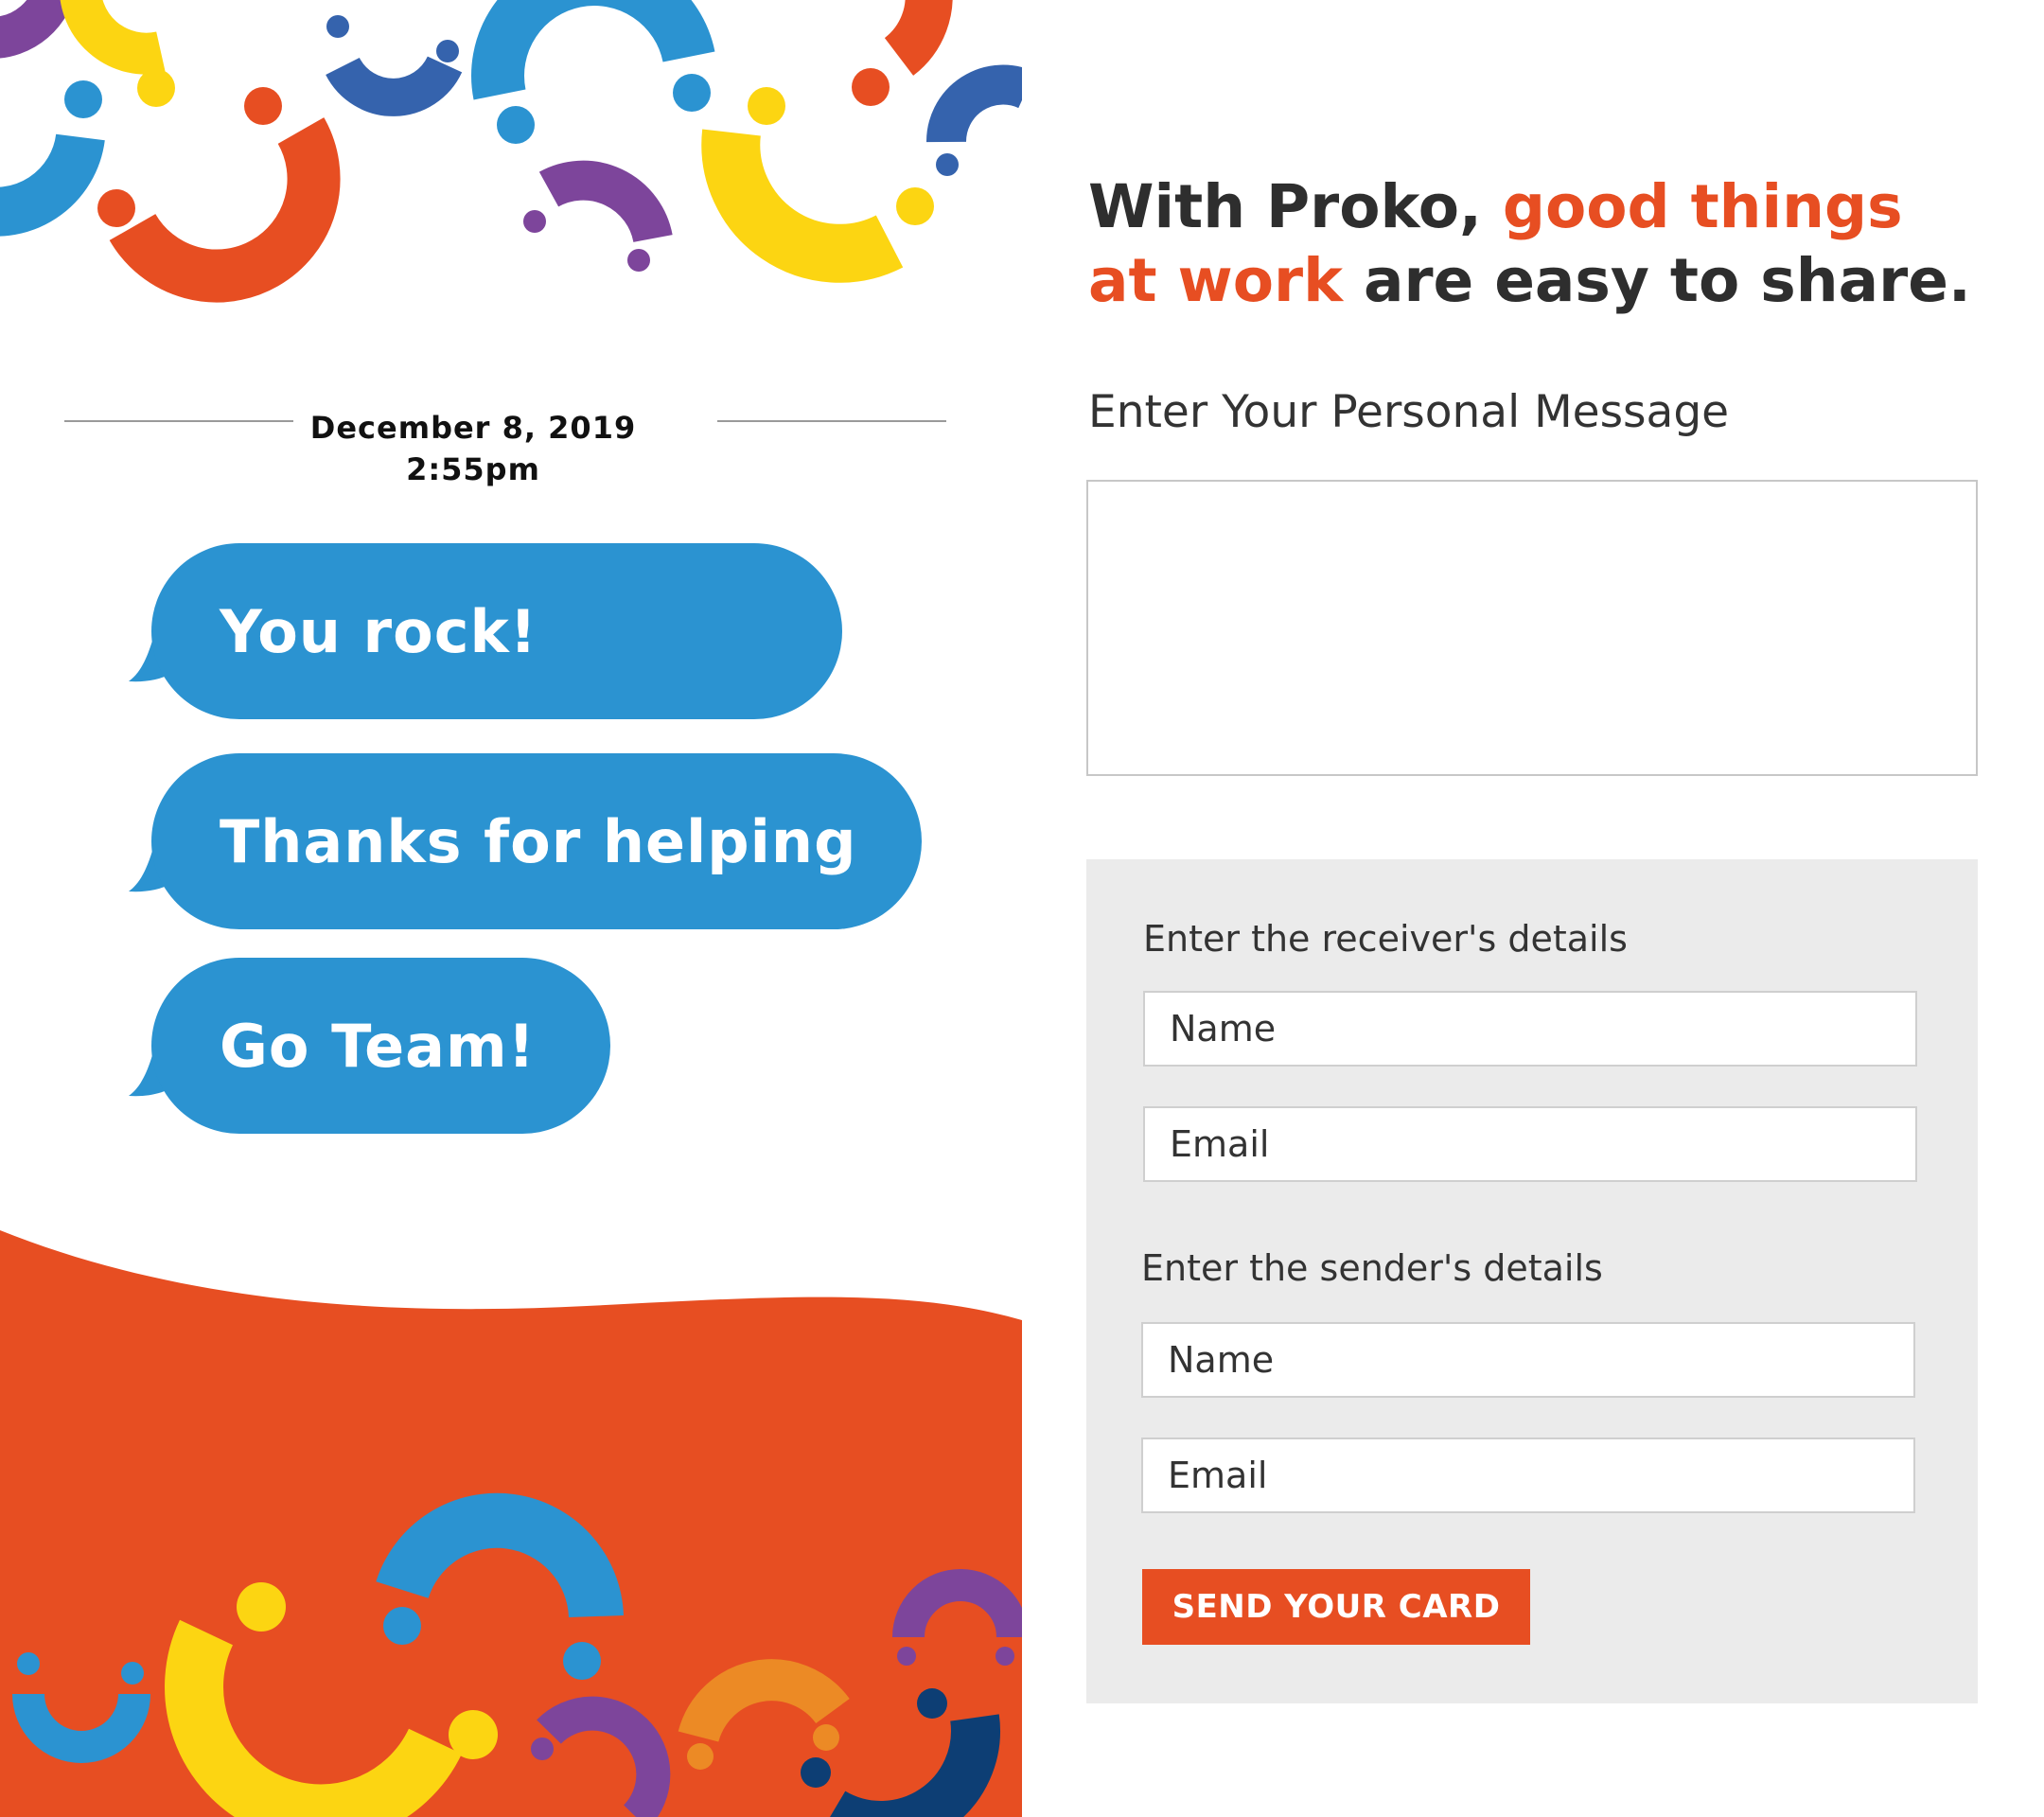 This screenshot has height=1817, width=2044. I want to click on send-card-button: SEND YOUR CARD, so click(1336, 1607).